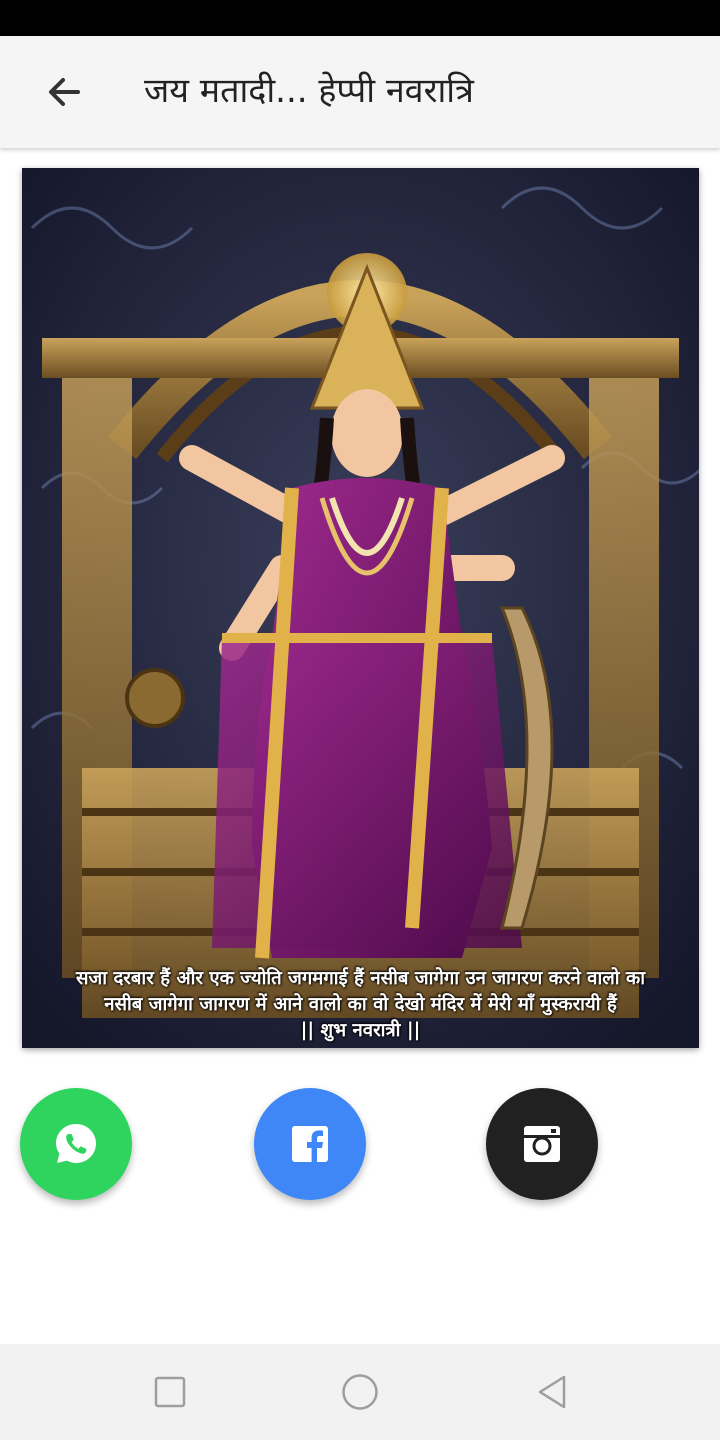 The image size is (720, 1440). I want to click on navigation-bar, so click(360, 1392).